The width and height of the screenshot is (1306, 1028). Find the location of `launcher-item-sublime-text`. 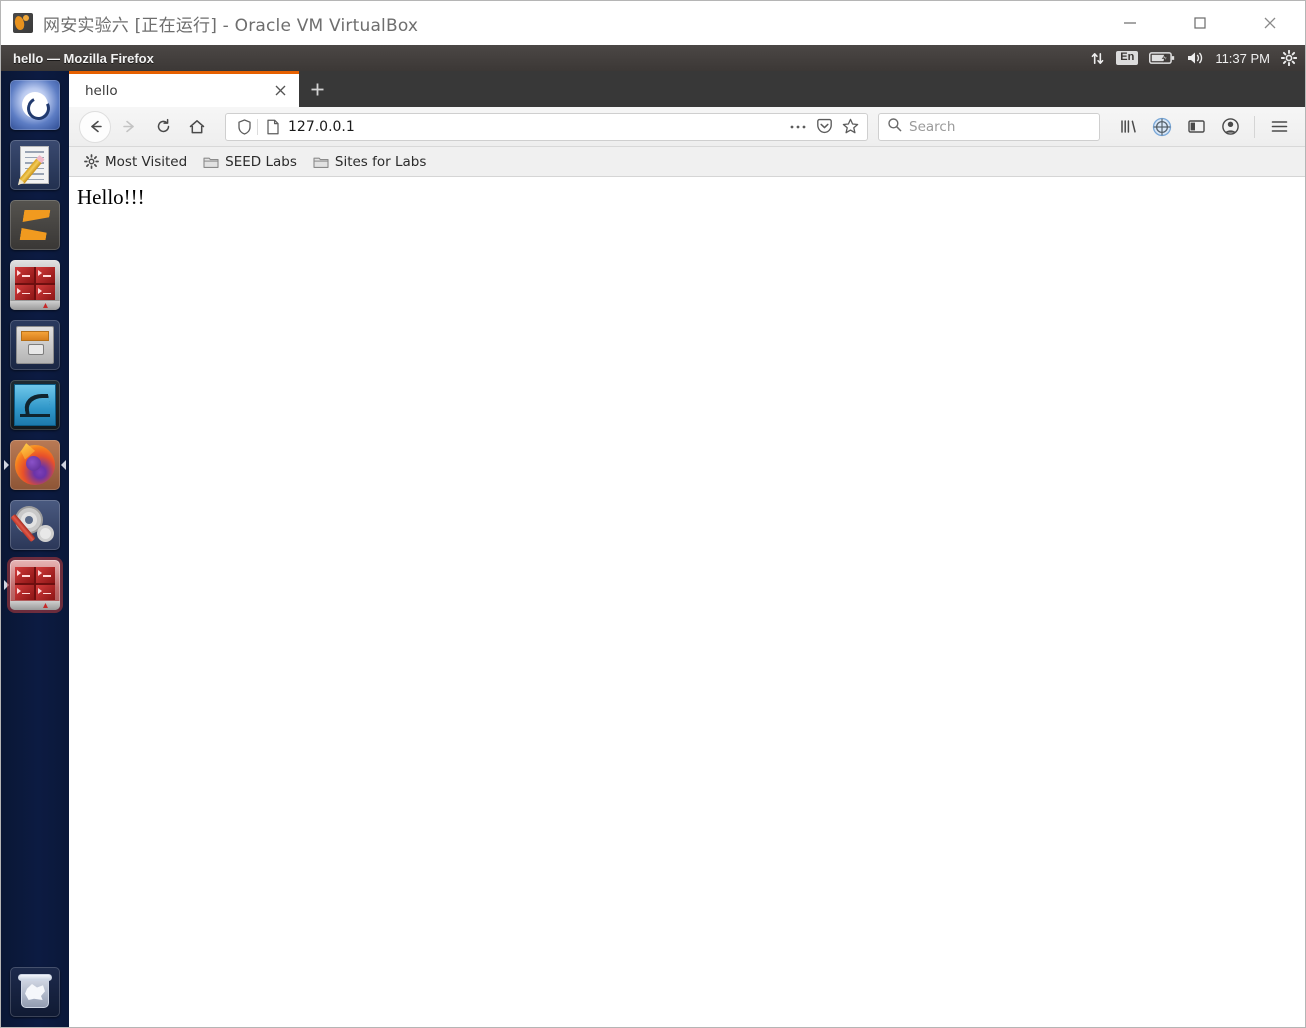

launcher-item-sublime-text is located at coordinates (35, 225).